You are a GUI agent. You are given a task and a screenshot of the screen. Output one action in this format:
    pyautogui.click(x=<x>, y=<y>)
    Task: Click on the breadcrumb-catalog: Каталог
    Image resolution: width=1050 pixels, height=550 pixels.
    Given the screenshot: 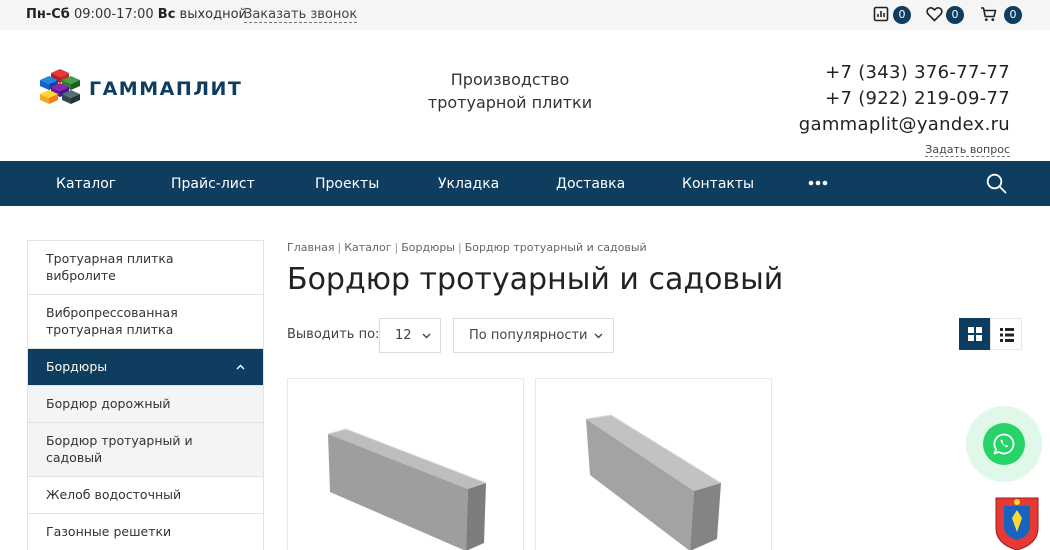 What is the action you would take?
    pyautogui.click(x=367, y=247)
    